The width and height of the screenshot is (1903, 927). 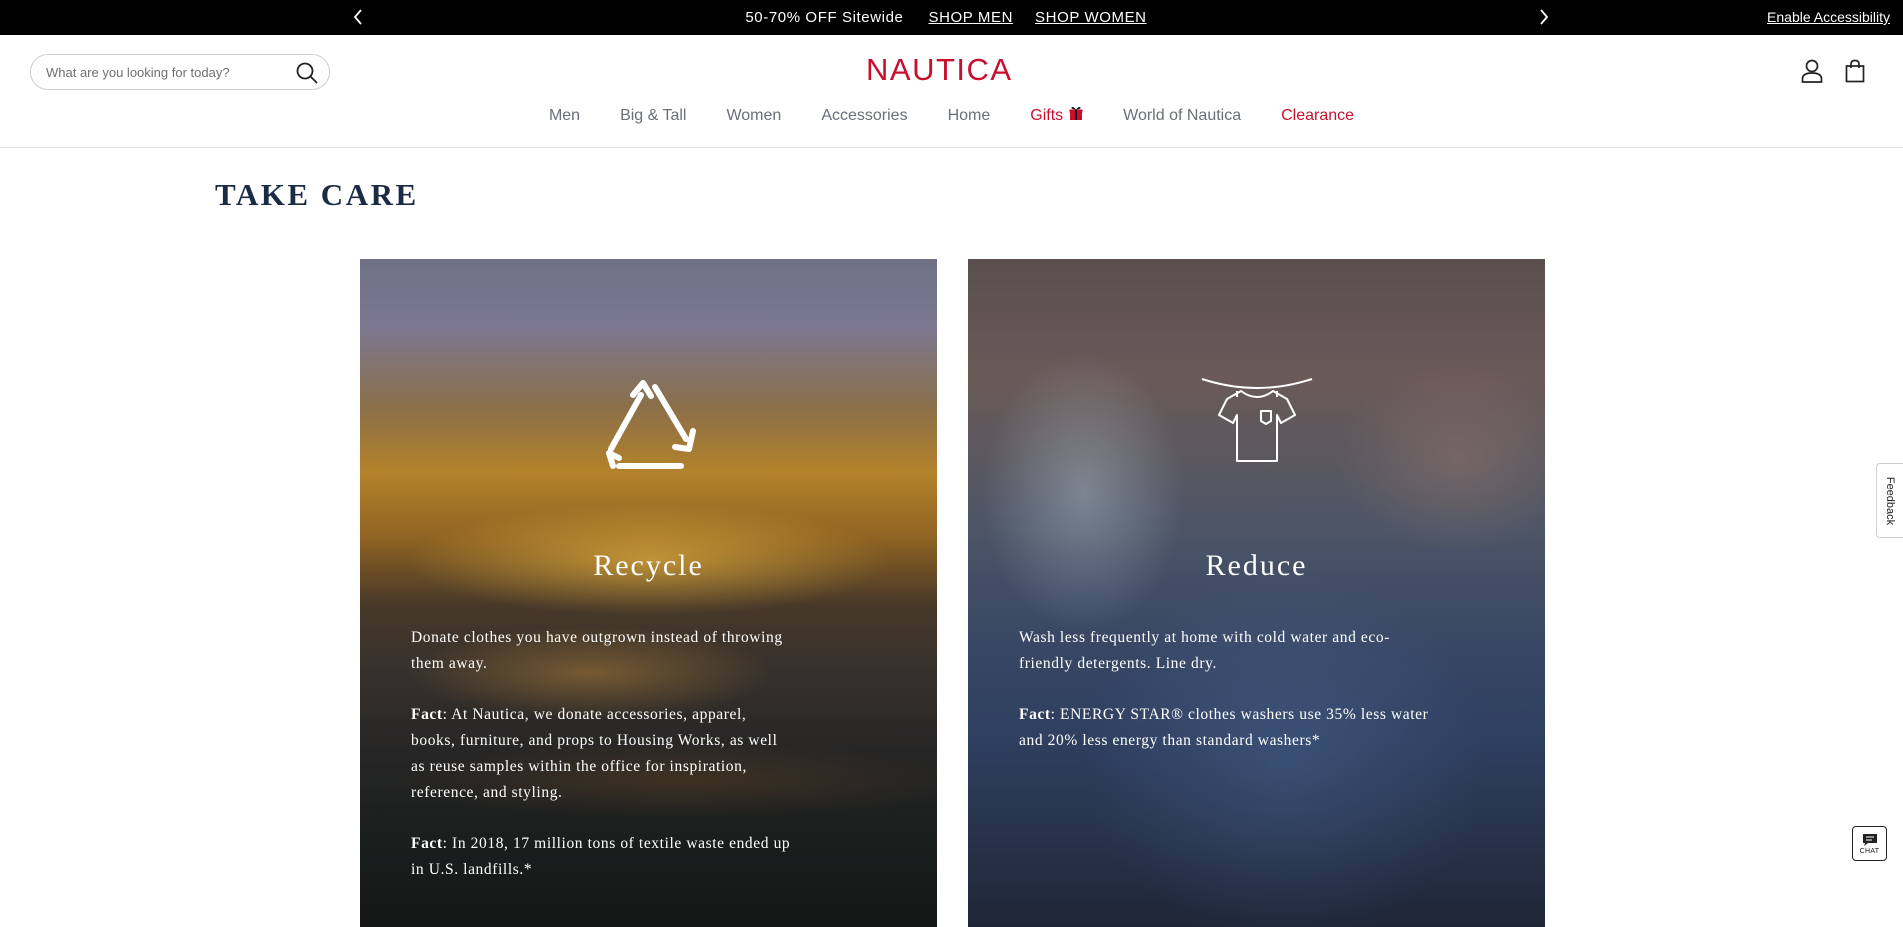 What do you see at coordinates (1256, 420) in the screenshot?
I see `tshirt-clothesline-icon` at bounding box center [1256, 420].